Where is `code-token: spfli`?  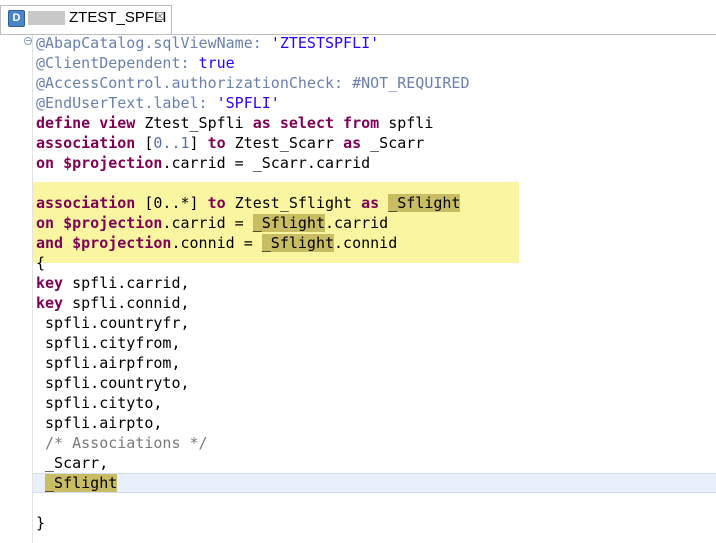 code-token: spfli is located at coordinates (406, 123).